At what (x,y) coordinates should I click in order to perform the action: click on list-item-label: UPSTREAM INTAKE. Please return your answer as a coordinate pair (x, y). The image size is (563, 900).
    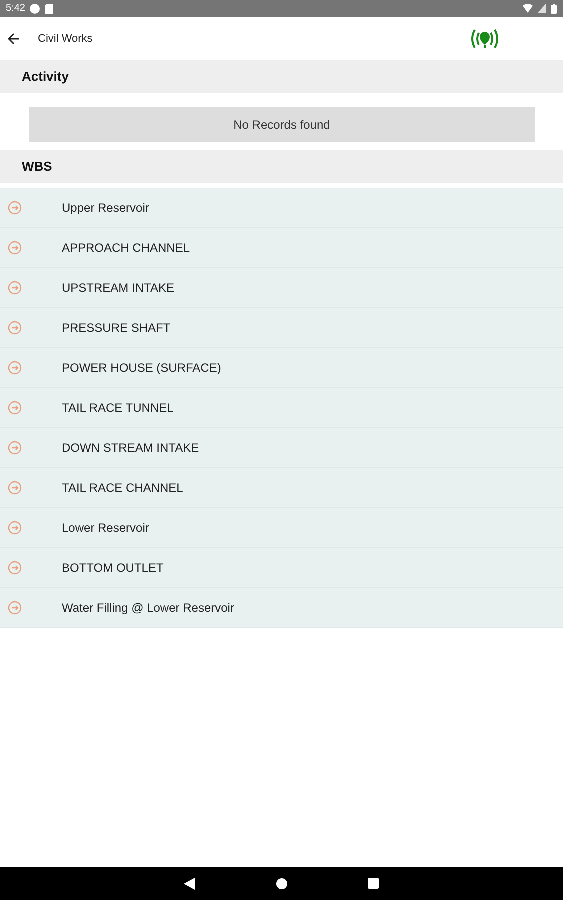
    Looking at the image, I should click on (118, 287).